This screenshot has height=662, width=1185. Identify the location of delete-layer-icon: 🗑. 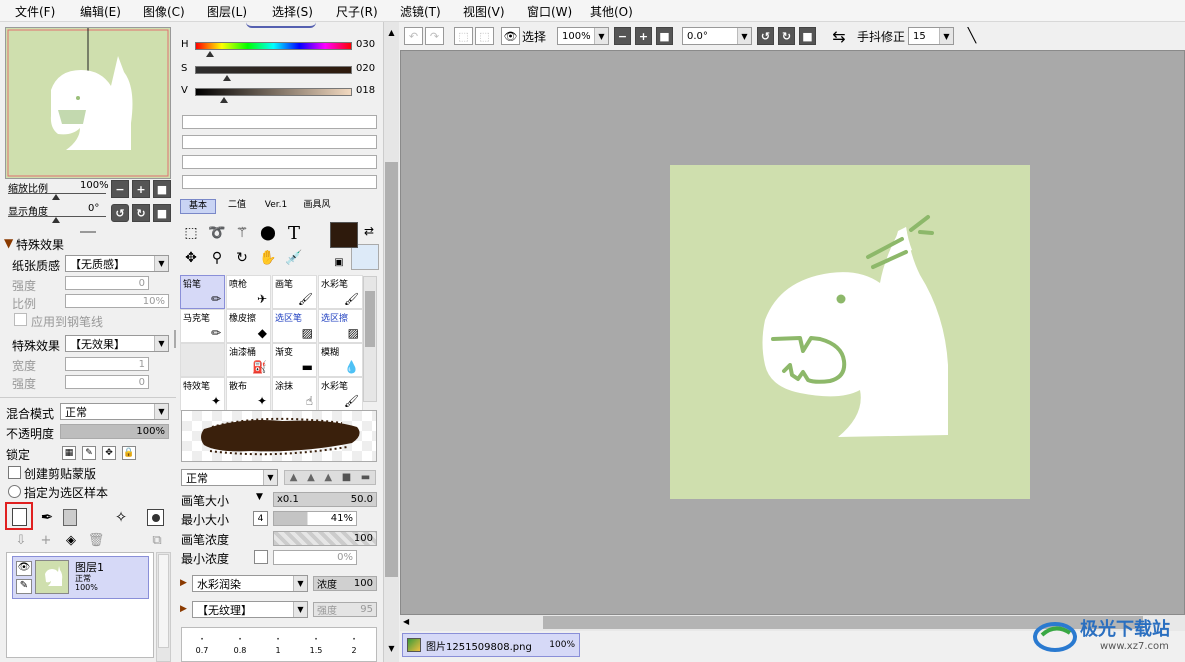
(96, 540).